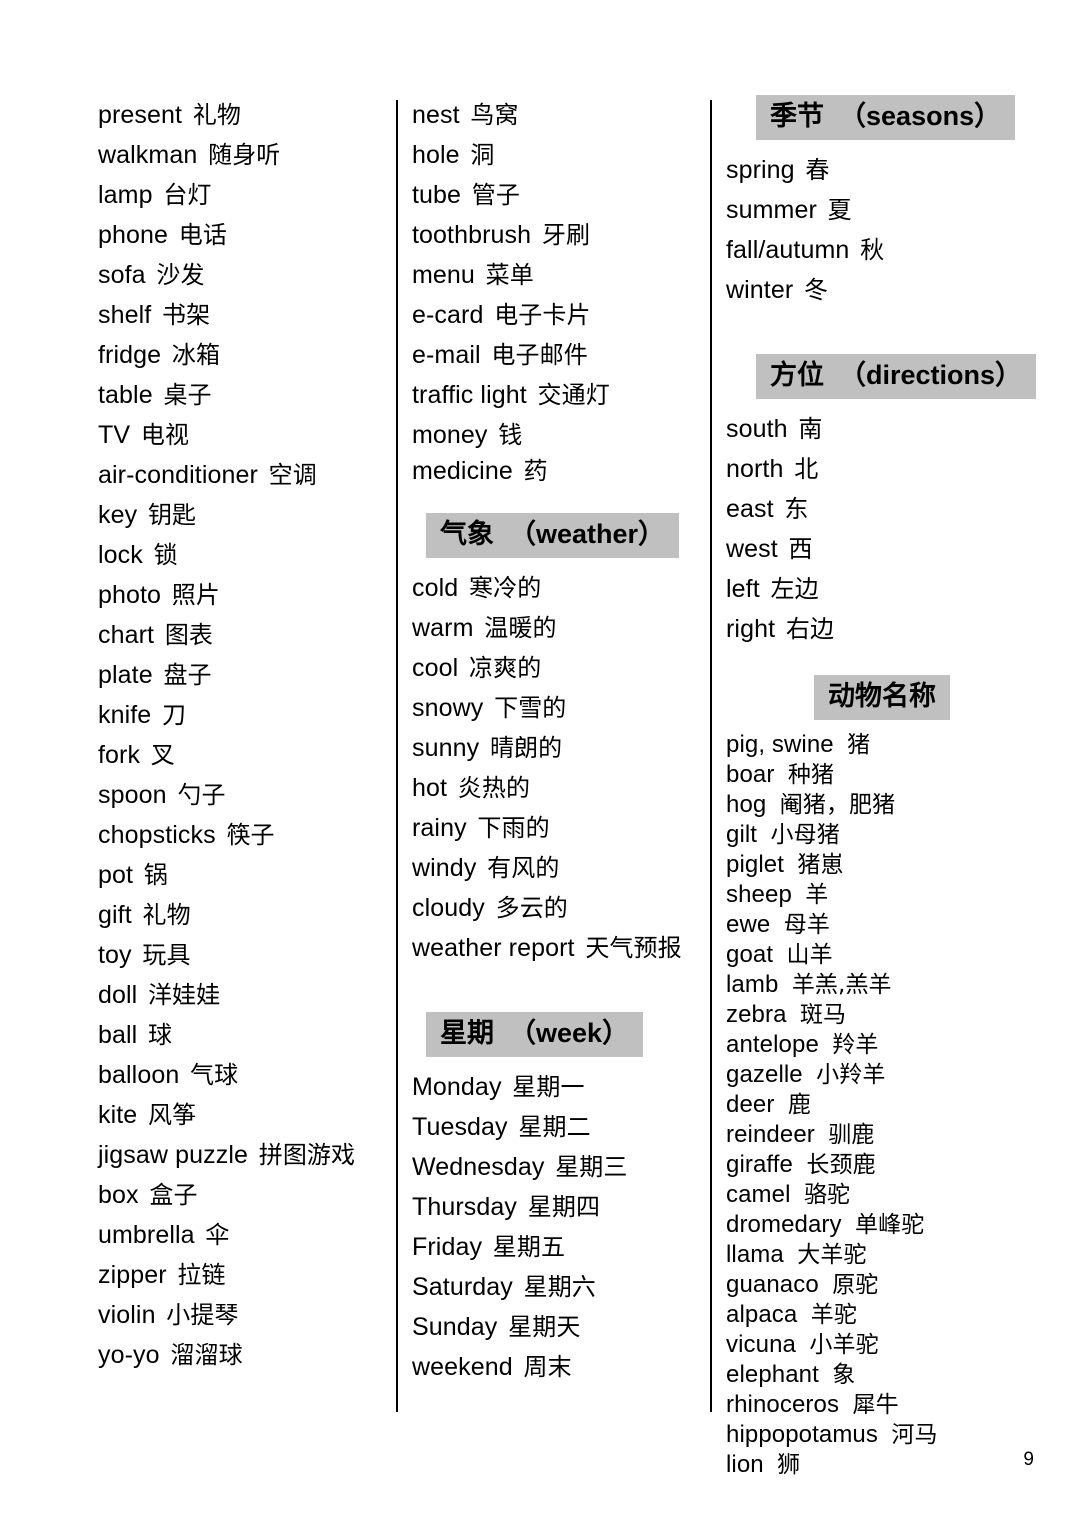 The height and width of the screenshot is (1527, 1080). I want to click on entry-chinese: 东, so click(792, 509).